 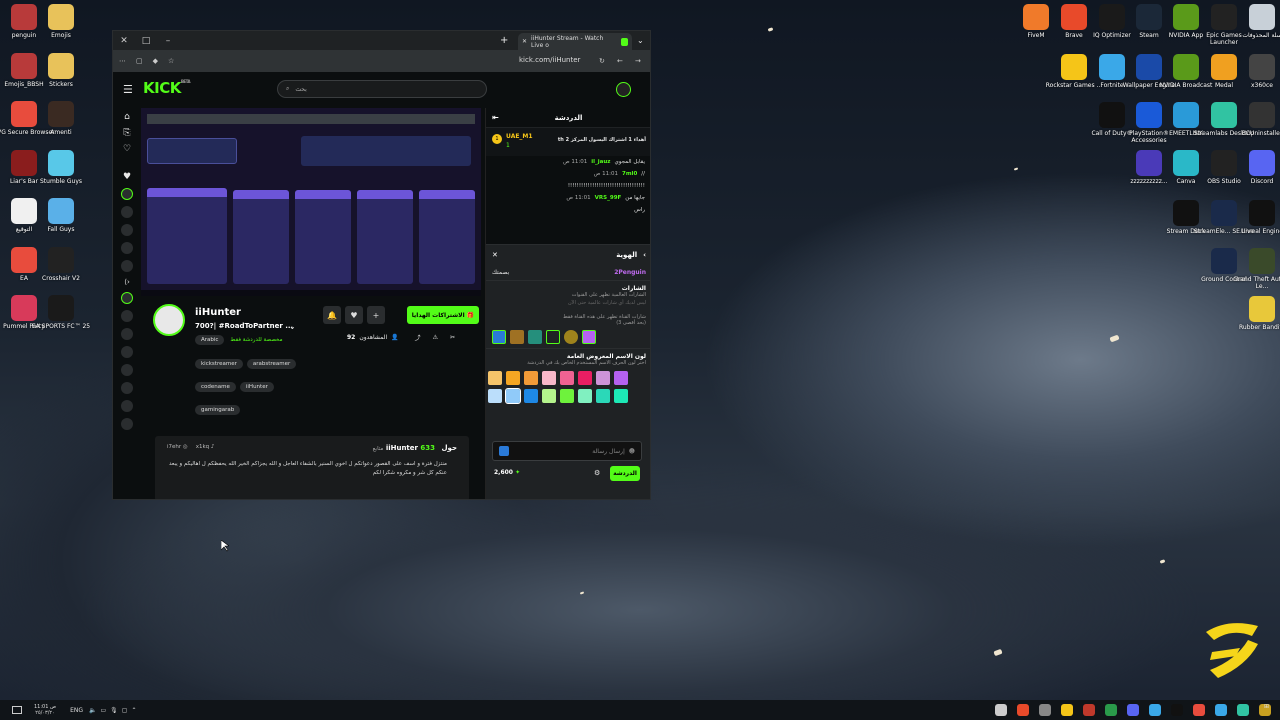 What do you see at coordinates (332, 315) in the screenshot?
I see `notifications-bell-icon: 🔔` at bounding box center [332, 315].